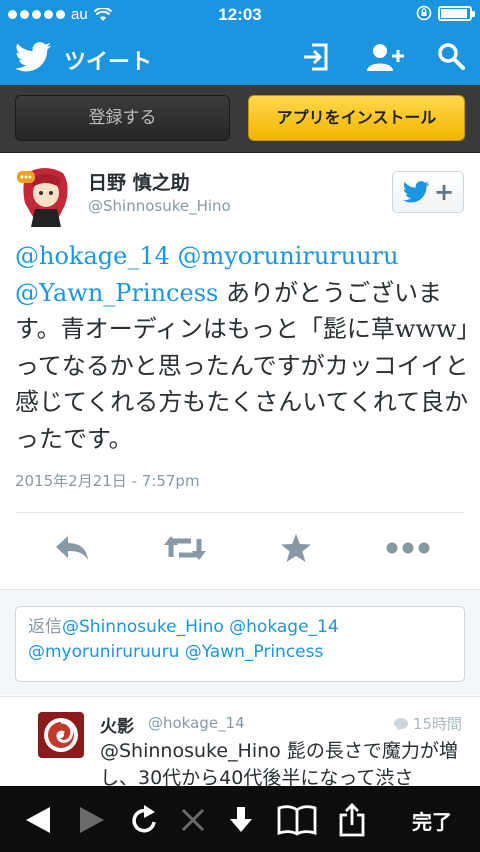 This screenshot has width=480, height=852. I want to click on tweet-timestamp: 2015年2月21日 - 7:57pm, so click(107, 480).